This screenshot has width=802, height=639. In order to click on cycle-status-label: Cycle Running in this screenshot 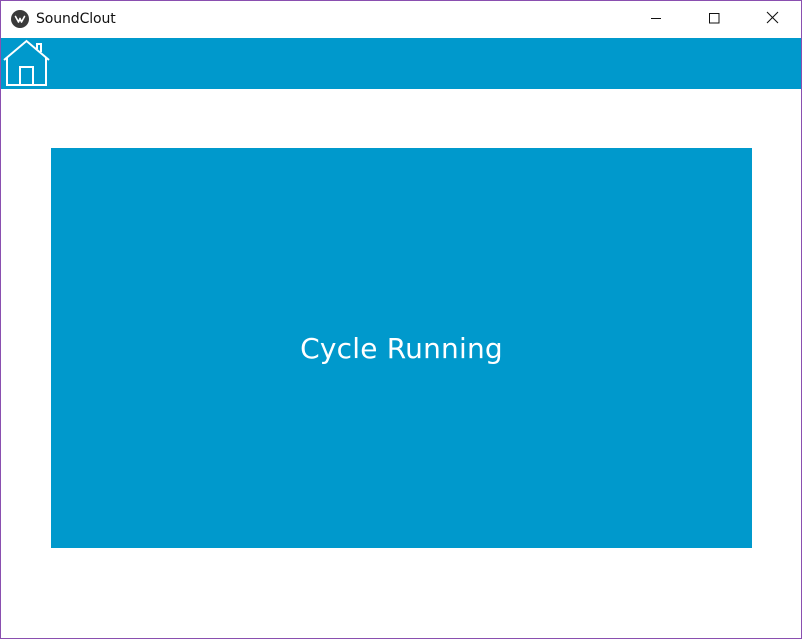, I will do `click(401, 348)`.